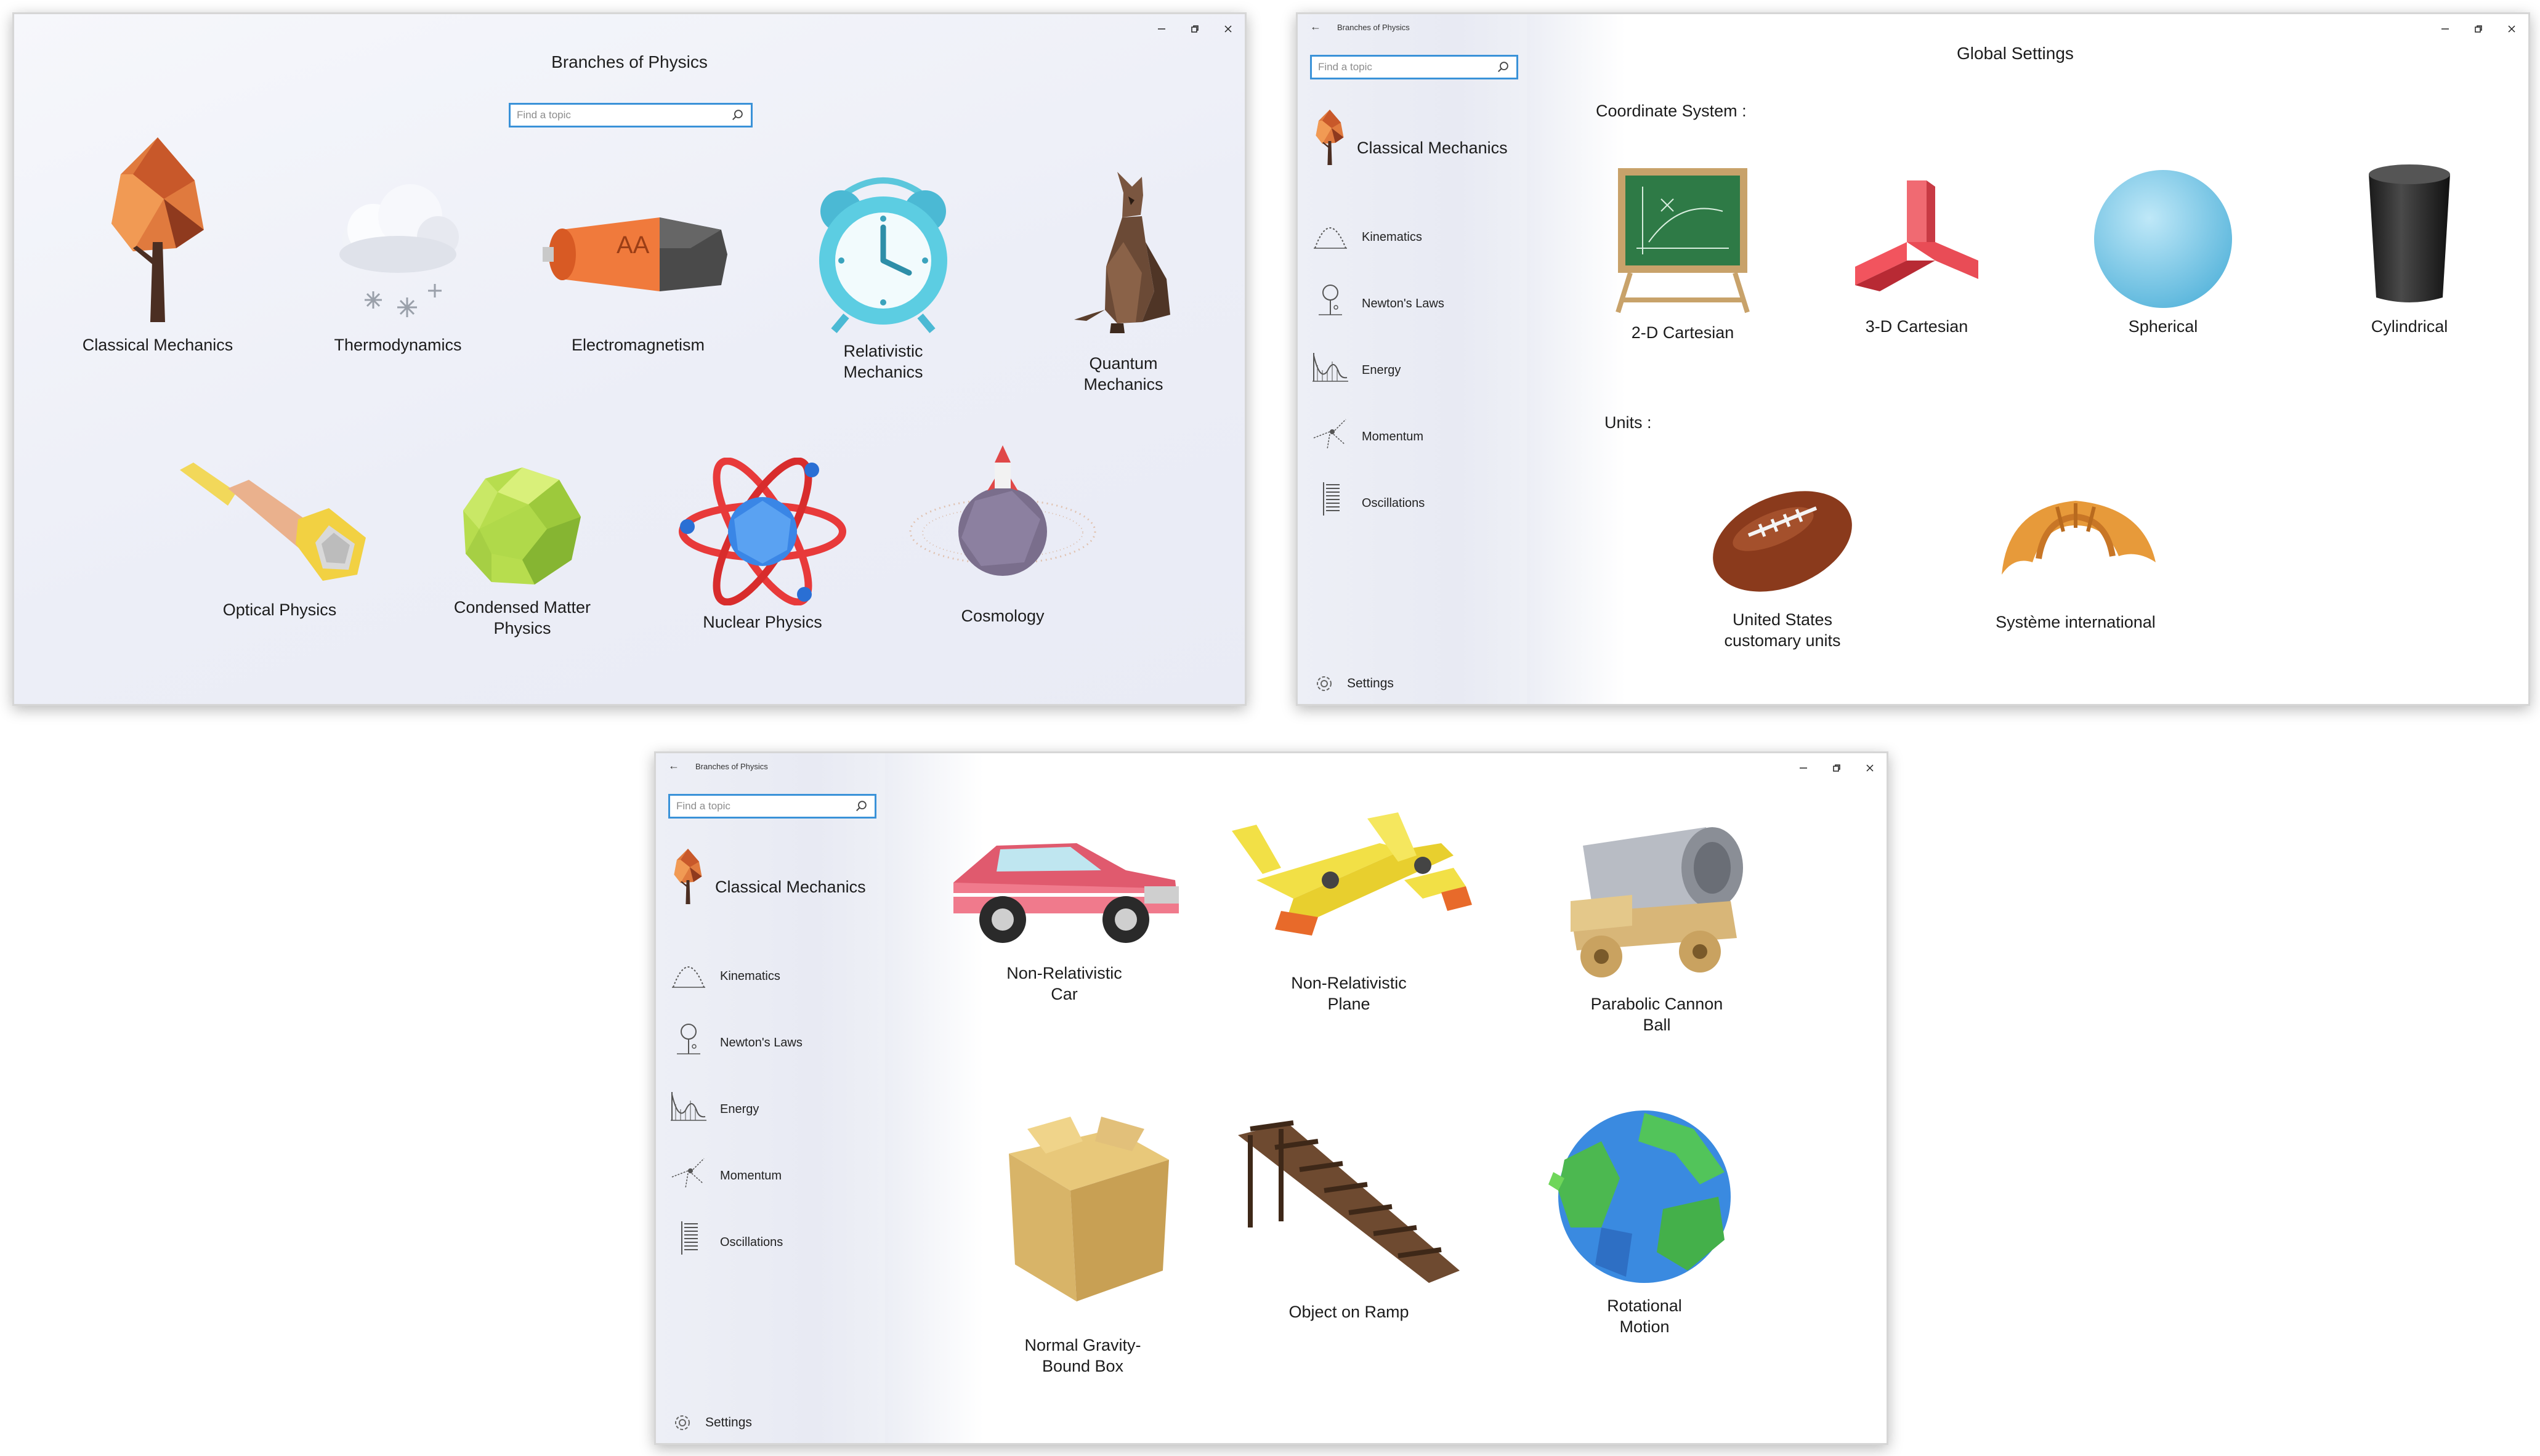  Describe the element at coordinates (1122, 252) in the screenshot. I see `cat-icon` at that location.